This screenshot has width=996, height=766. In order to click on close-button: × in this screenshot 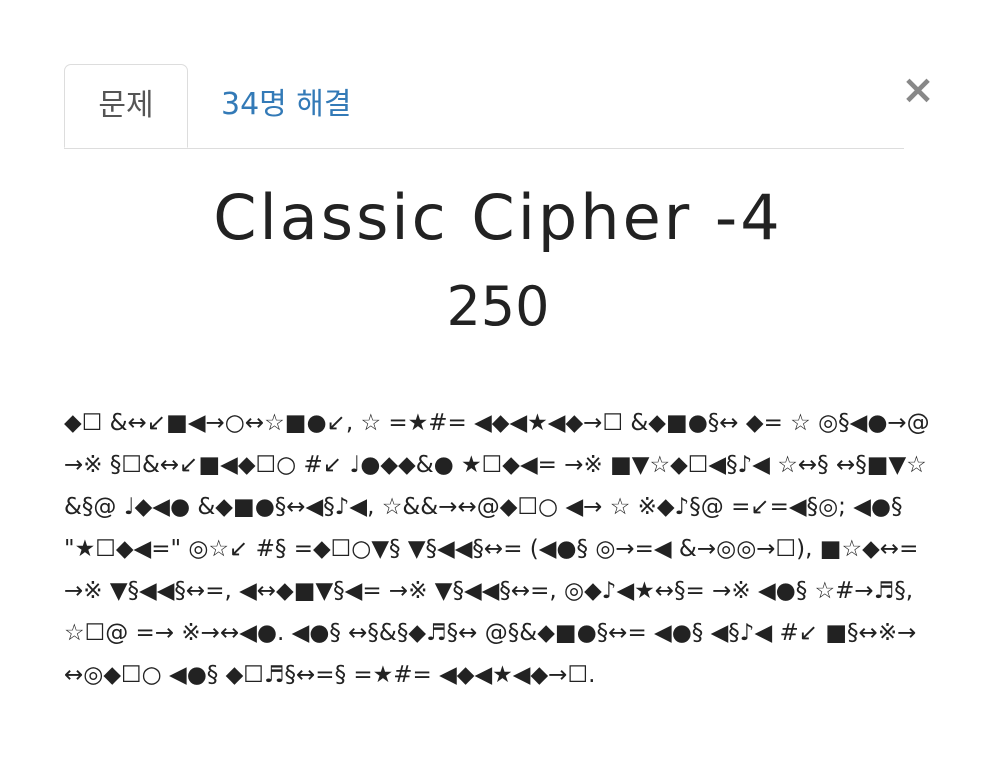, I will do `click(918, 90)`.